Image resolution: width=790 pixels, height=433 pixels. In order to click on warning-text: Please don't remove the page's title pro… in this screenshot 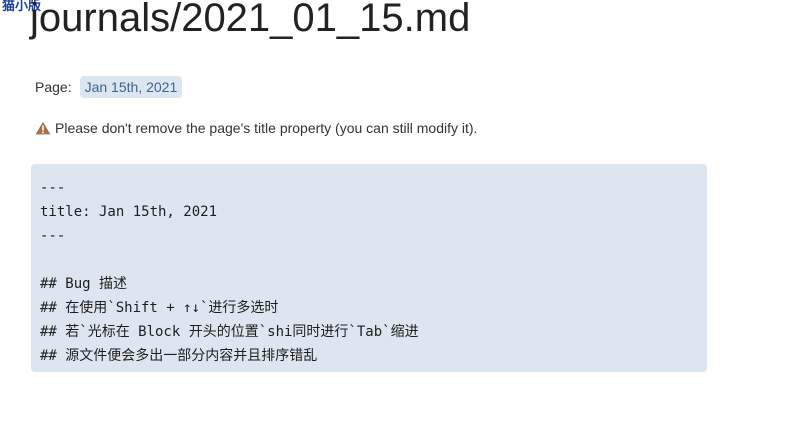, I will do `click(266, 128)`.